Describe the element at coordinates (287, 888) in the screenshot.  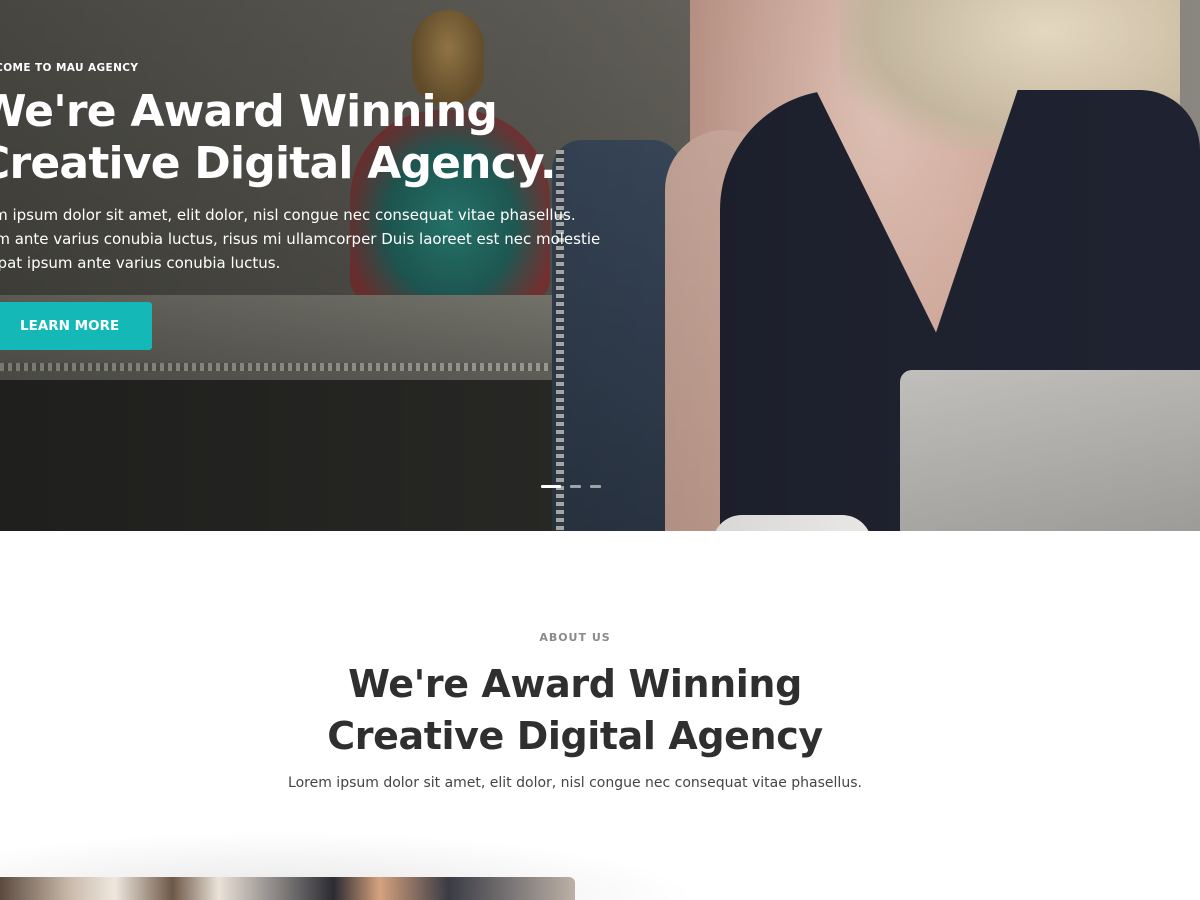
I see `about-image` at that location.